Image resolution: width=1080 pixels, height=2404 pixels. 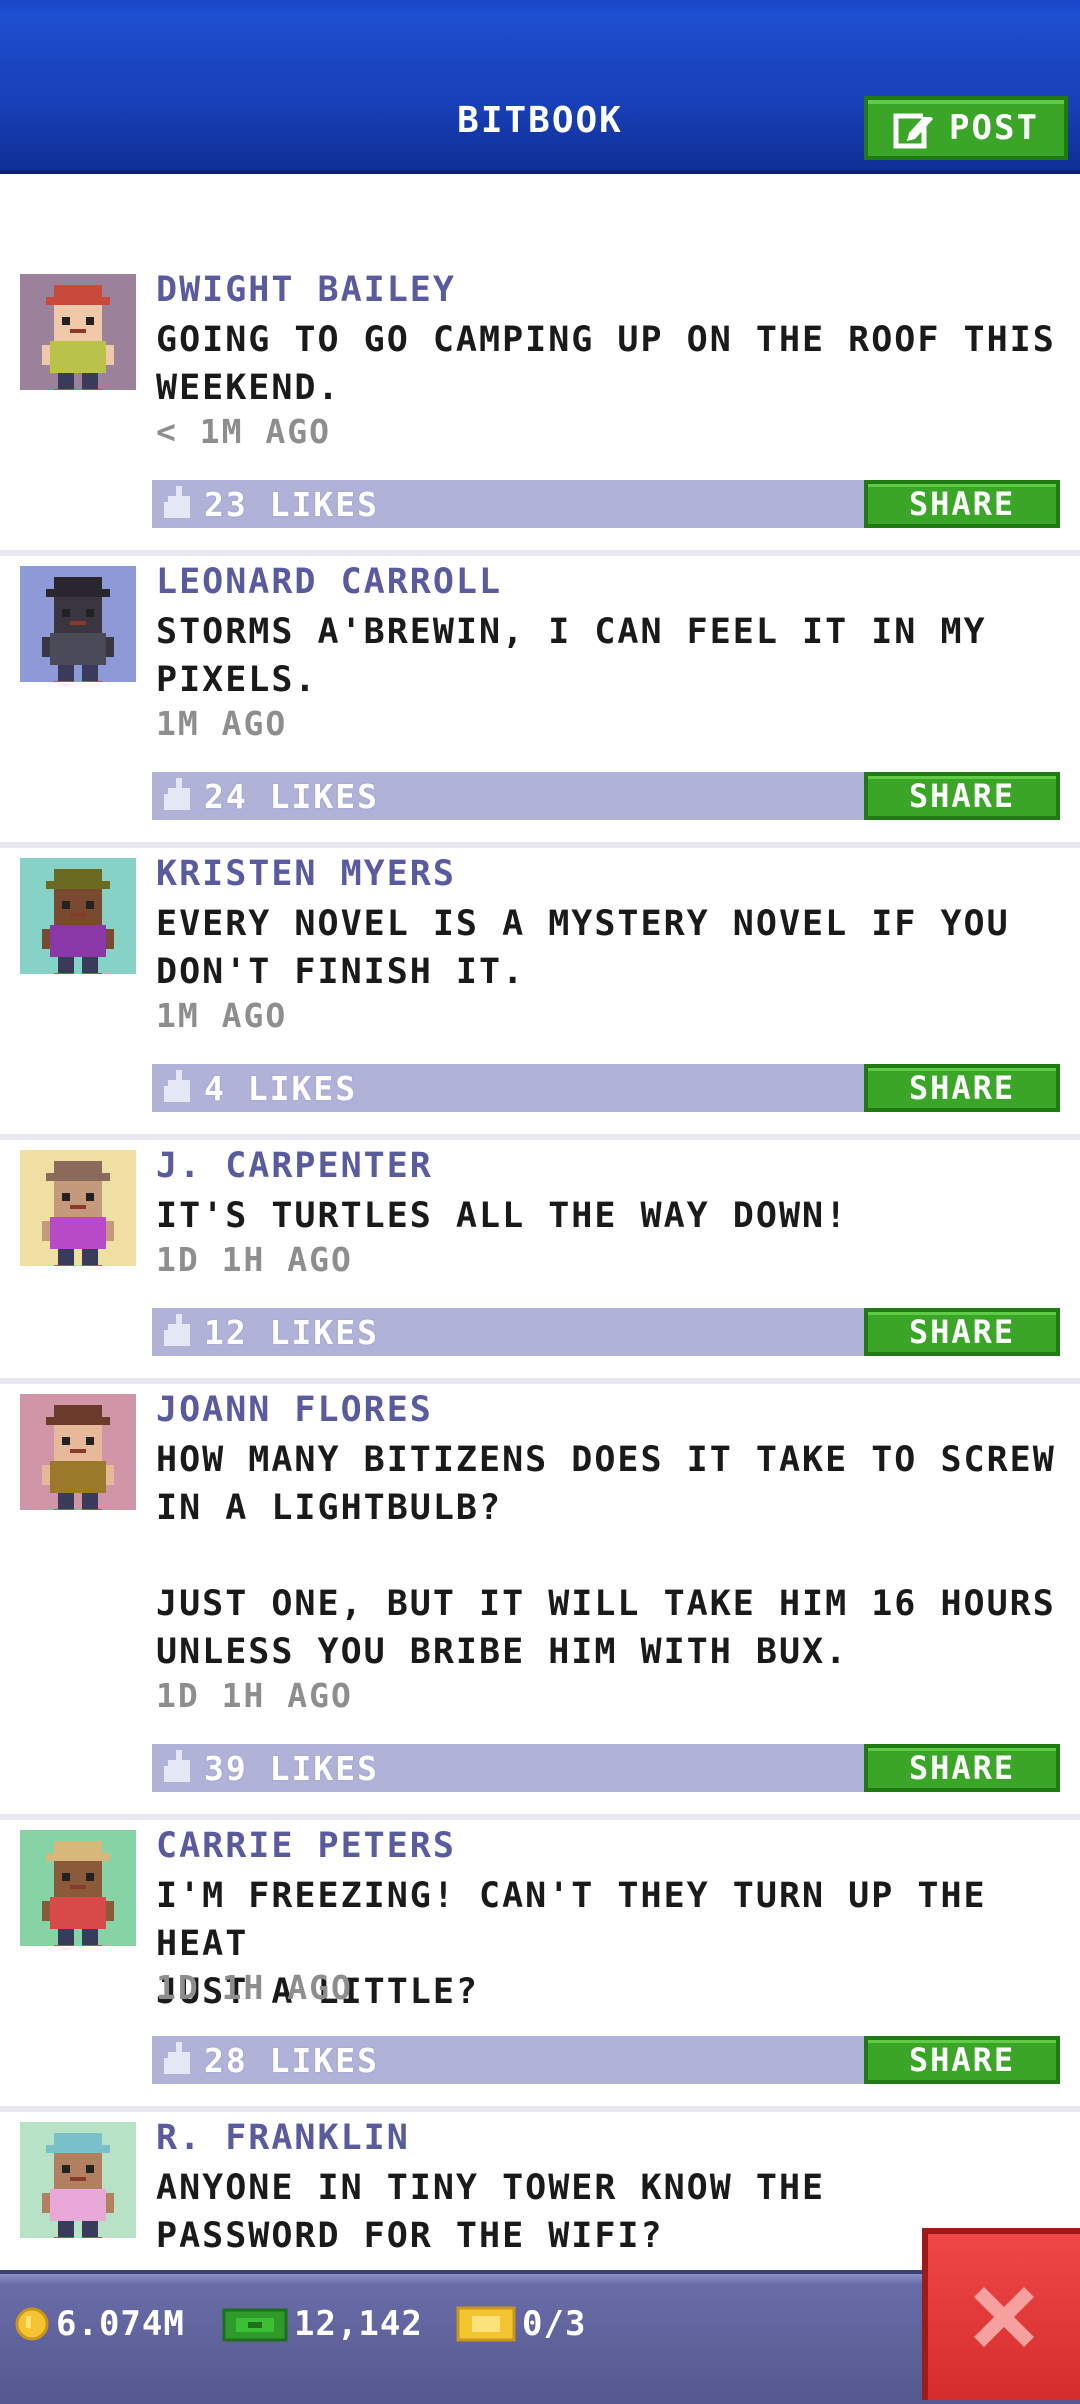 What do you see at coordinates (994, 128) in the screenshot?
I see `post-button-label: POST` at bounding box center [994, 128].